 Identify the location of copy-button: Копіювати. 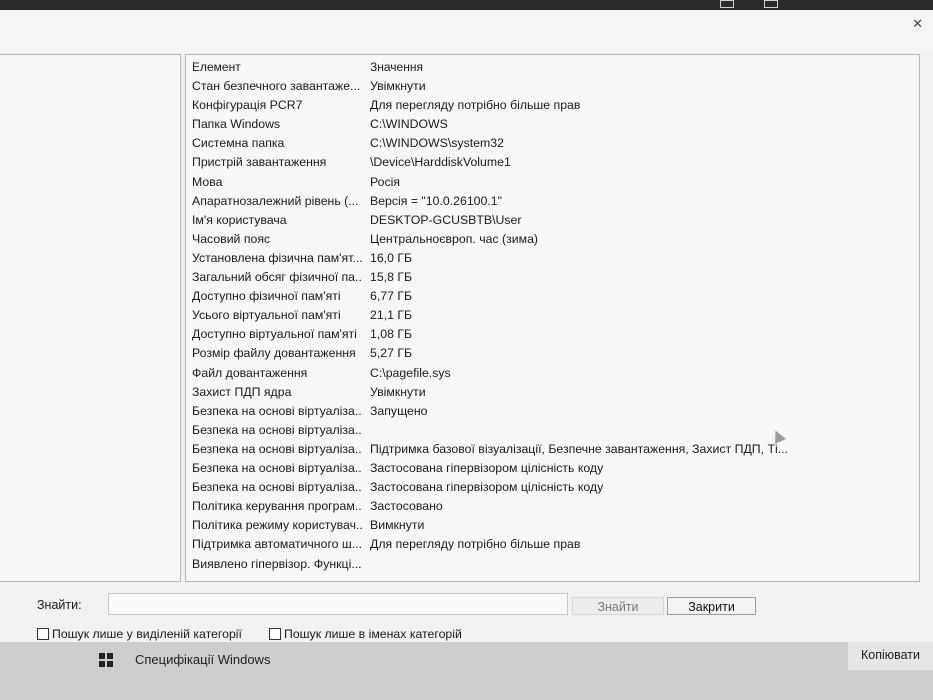
(890, 656).